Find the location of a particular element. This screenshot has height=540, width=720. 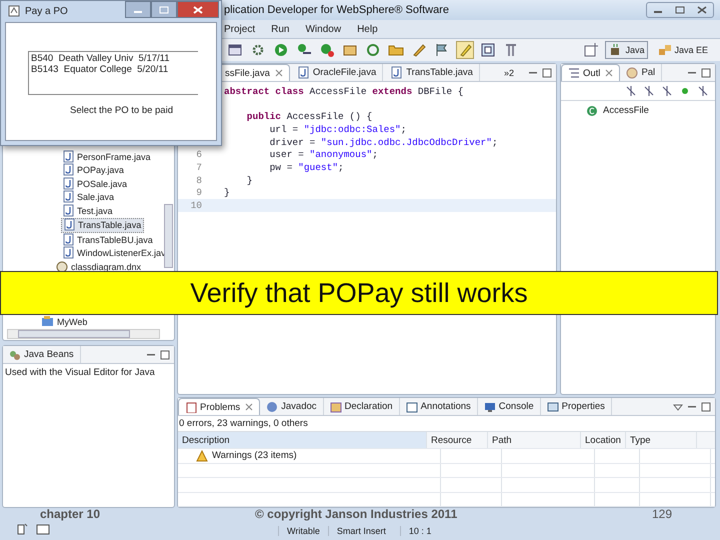

tree-item: WindowListenerEx.jav is located at coordinates (114, 253).